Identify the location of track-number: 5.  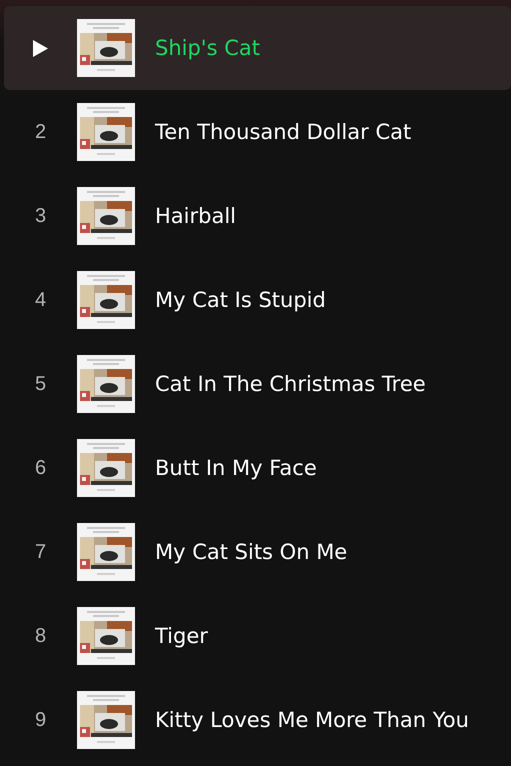
(40, 384).